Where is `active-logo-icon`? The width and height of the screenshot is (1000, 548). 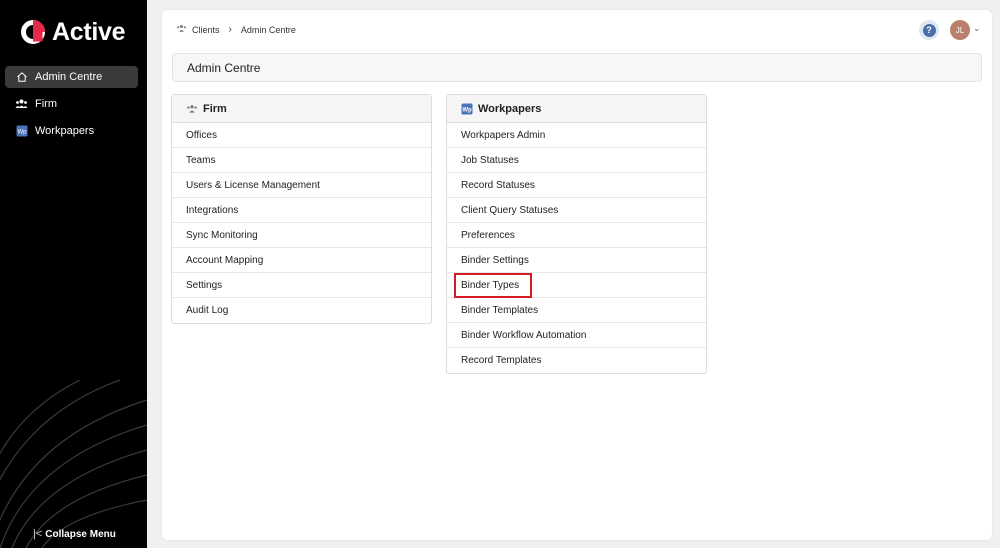 active-logo-icon is located at coordinates (33, 32).